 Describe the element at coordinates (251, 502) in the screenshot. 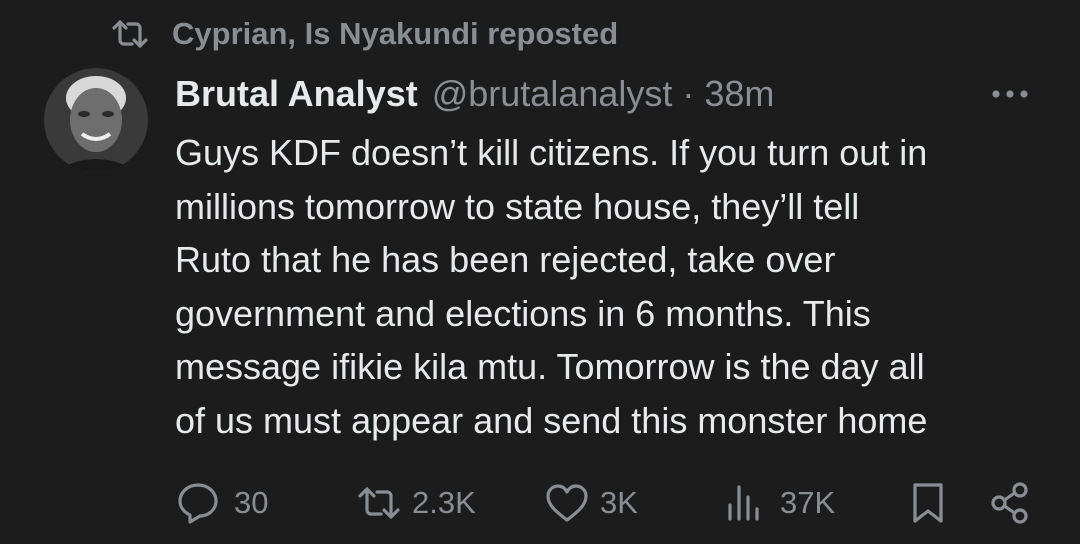

I see `reply-count: 30` at that location.